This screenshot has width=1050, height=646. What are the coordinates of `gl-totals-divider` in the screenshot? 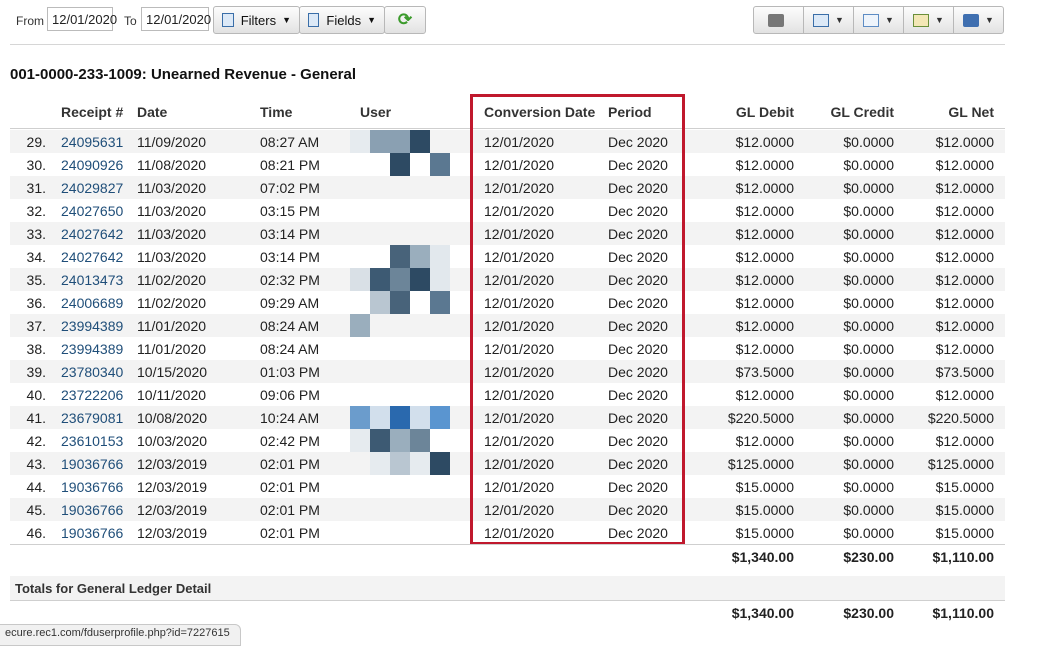 It's located at (507, 600).